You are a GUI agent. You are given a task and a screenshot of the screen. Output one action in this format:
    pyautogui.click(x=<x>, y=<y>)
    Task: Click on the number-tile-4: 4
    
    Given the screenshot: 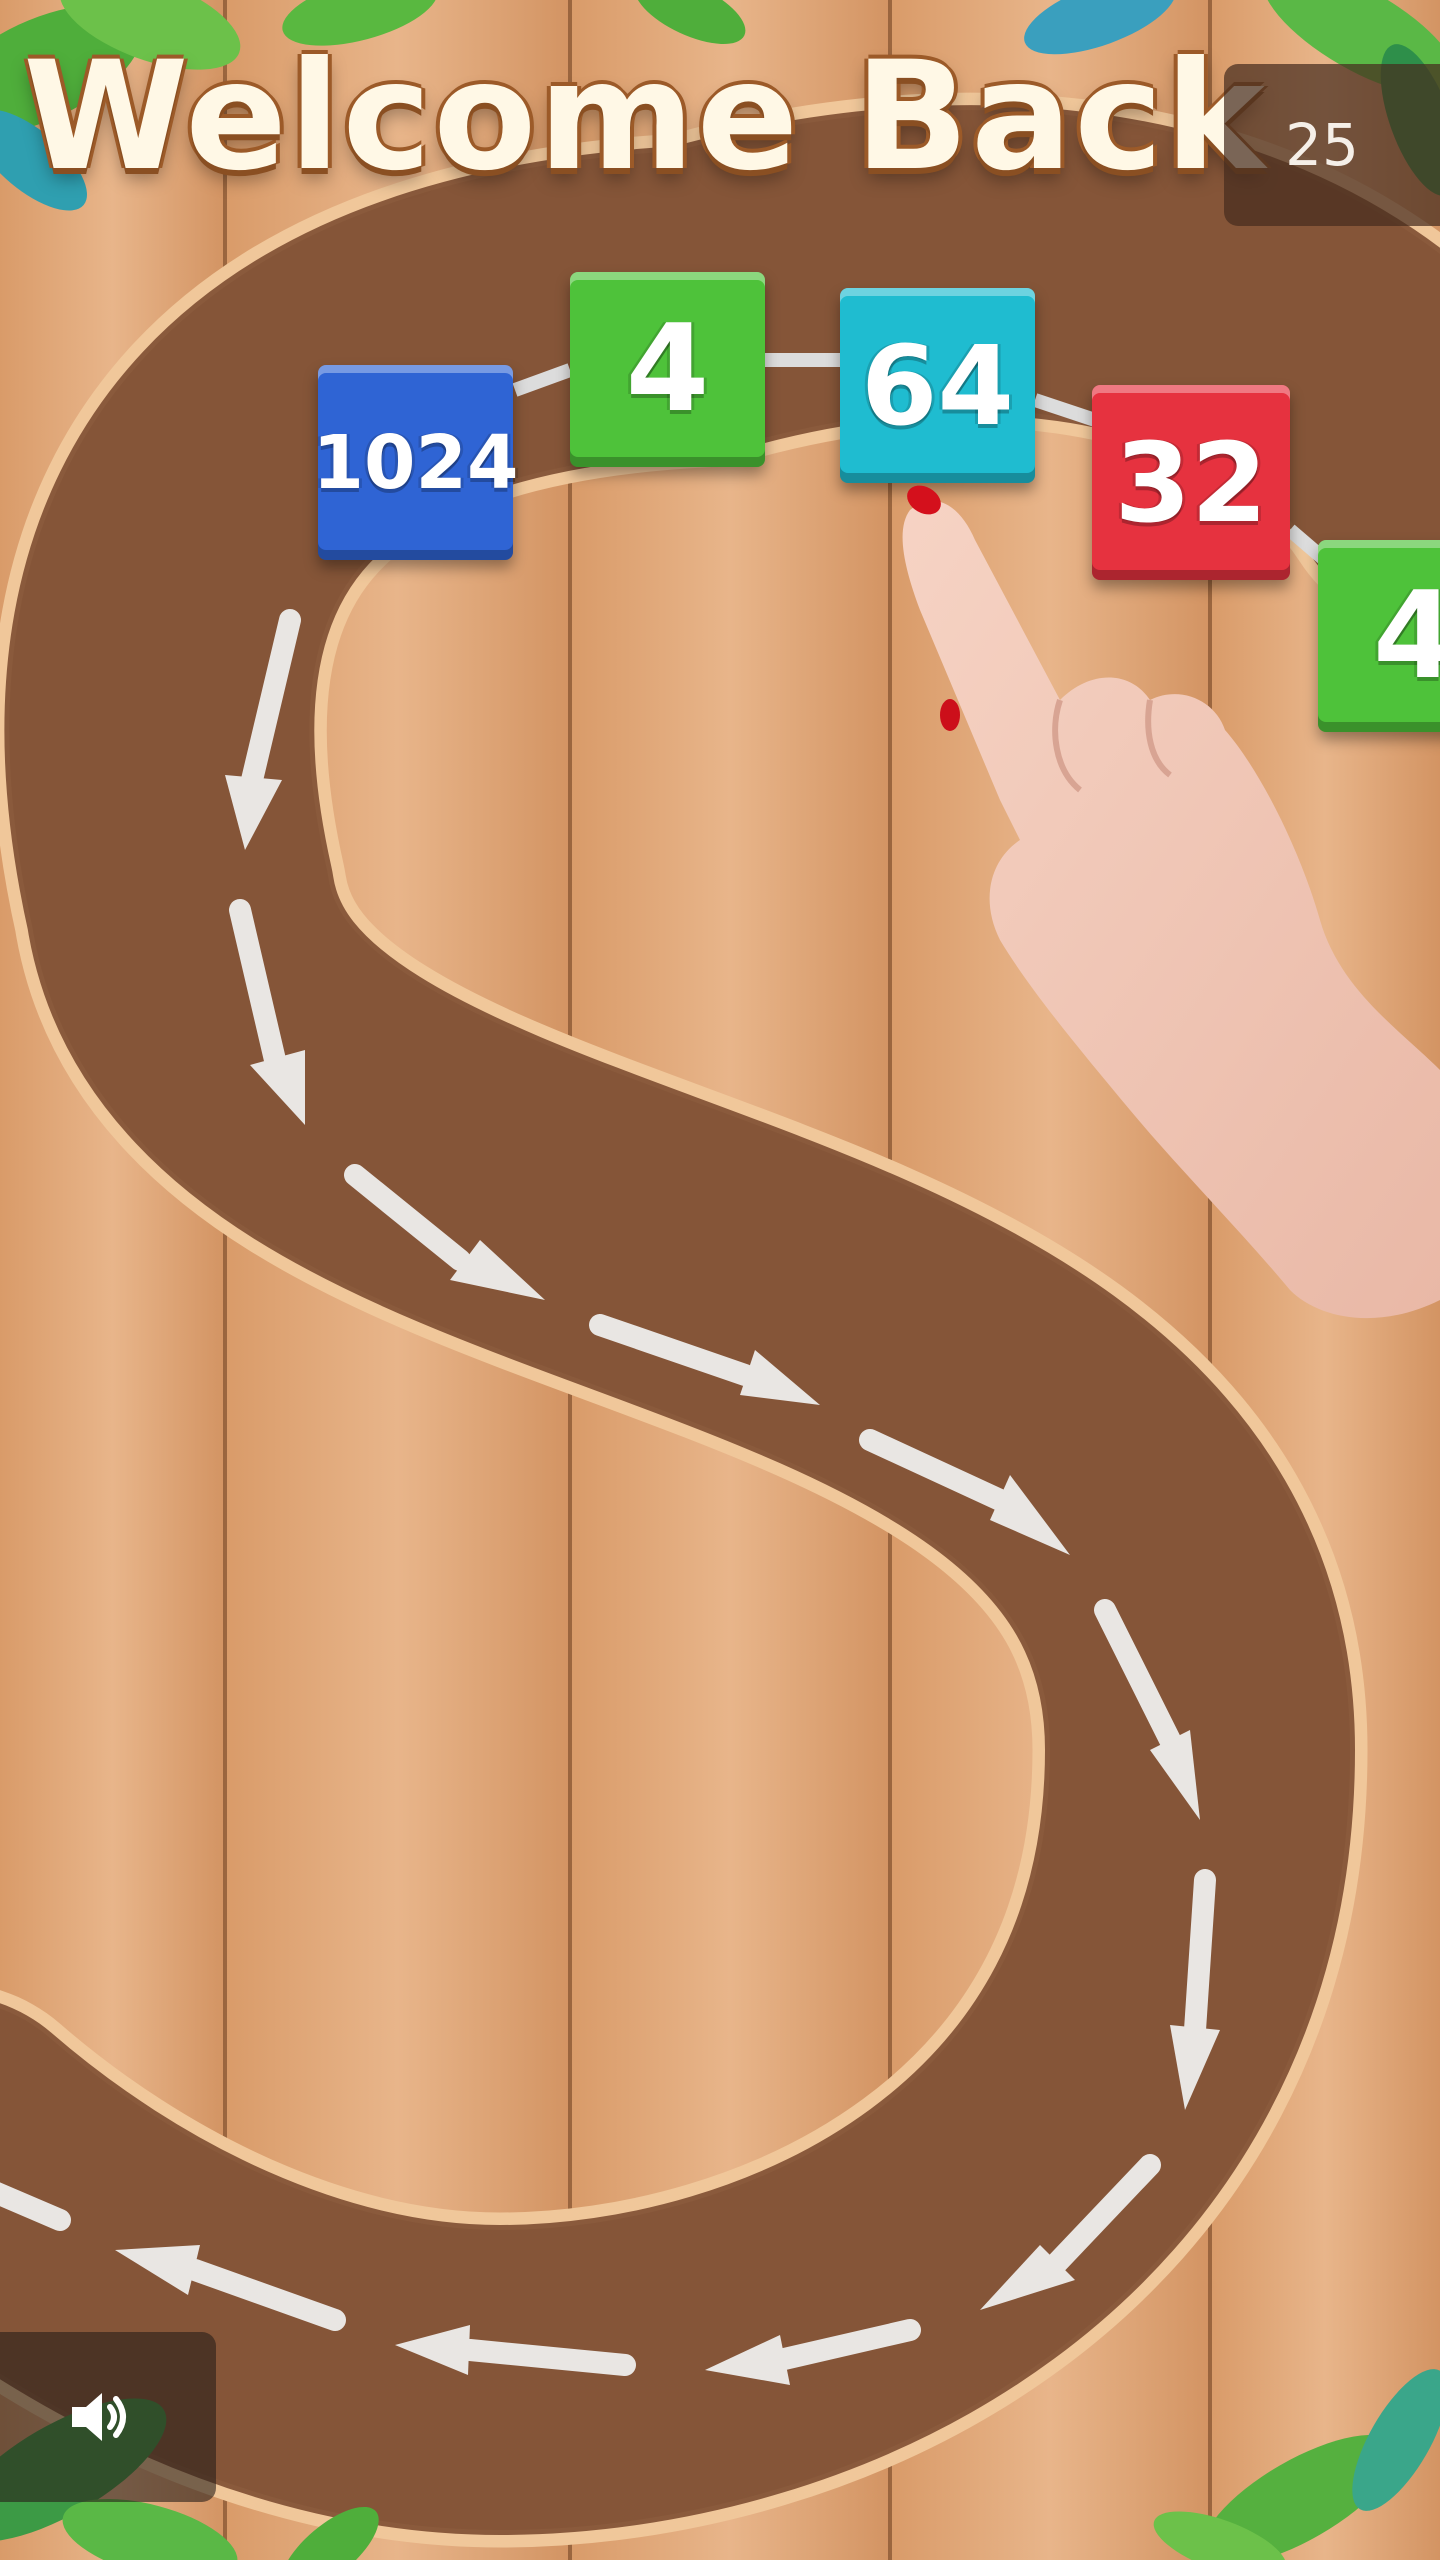 What is the action you would take?
    pyautogui.click(x=667, y=369)
    